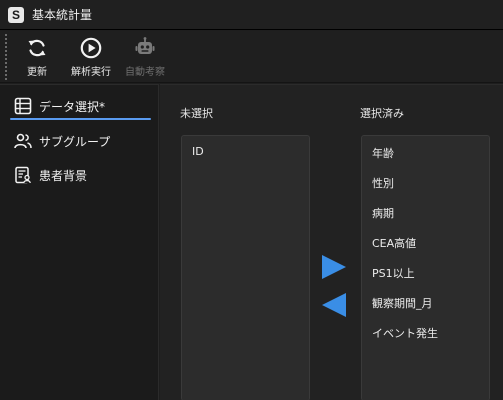 This screenshot has width=503, height=400. What do you see at coordinates (334, 305) in the screenshot?
I see `move-left-arrow-icon` at bounding box center [334, 305].